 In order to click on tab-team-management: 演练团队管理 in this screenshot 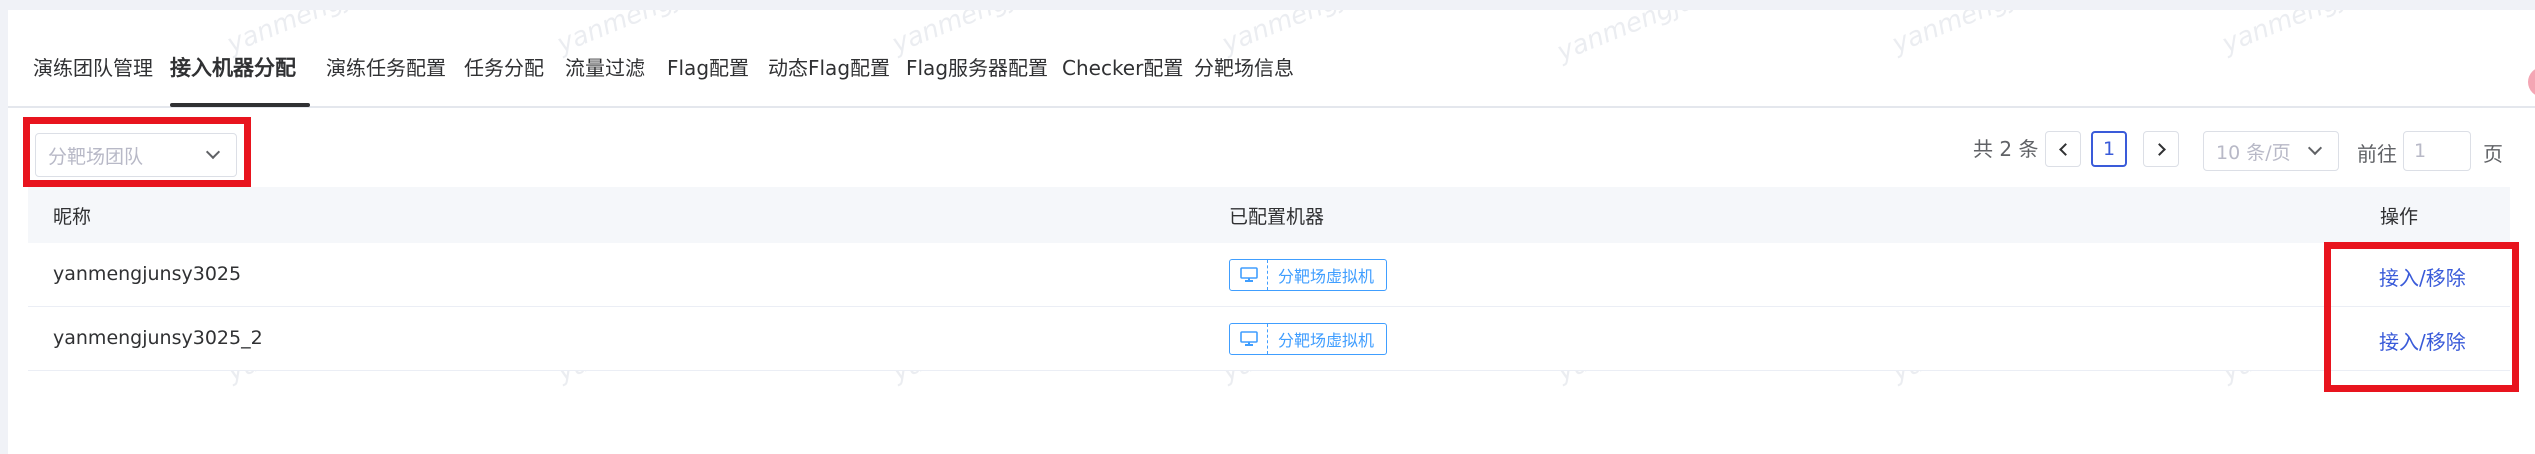, I will do `click(93, 66)`.